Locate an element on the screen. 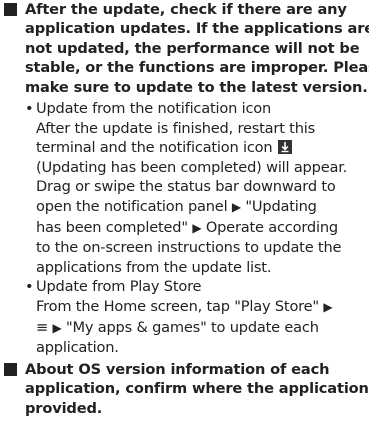 This screenshot has height=423, width=369. update-notification-icon is located at coordinates (284, 147).